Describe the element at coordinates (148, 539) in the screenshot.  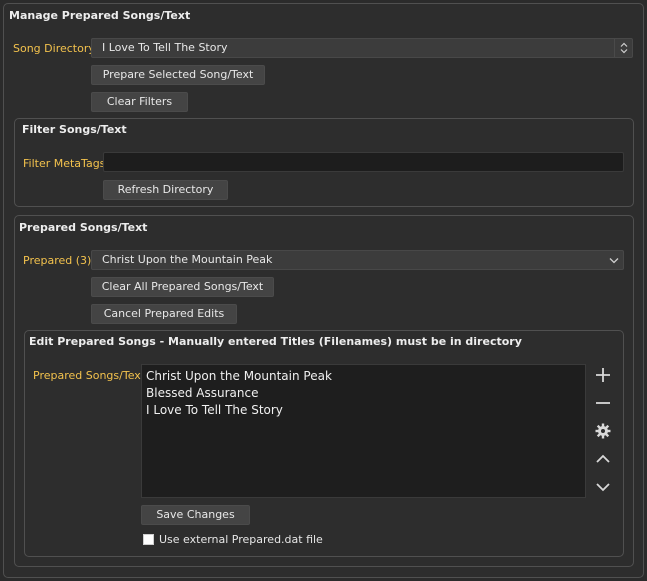
I see `use-external-prepared-checkbox` at that location.